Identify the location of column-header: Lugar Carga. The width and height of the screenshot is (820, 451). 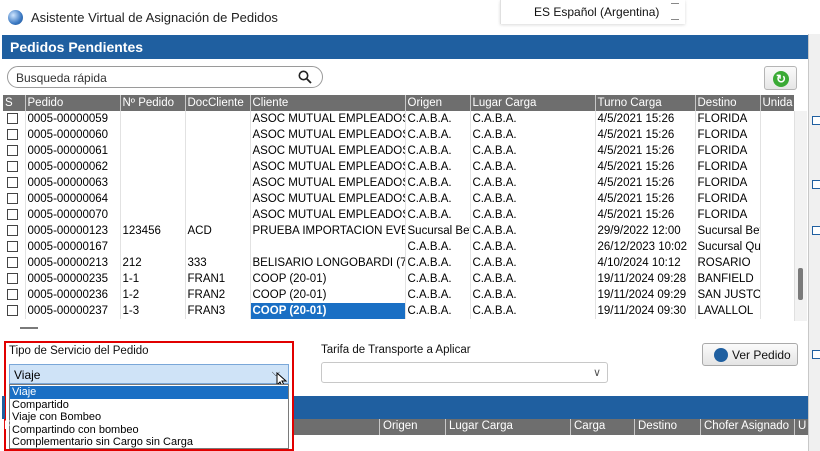
(533, 103).